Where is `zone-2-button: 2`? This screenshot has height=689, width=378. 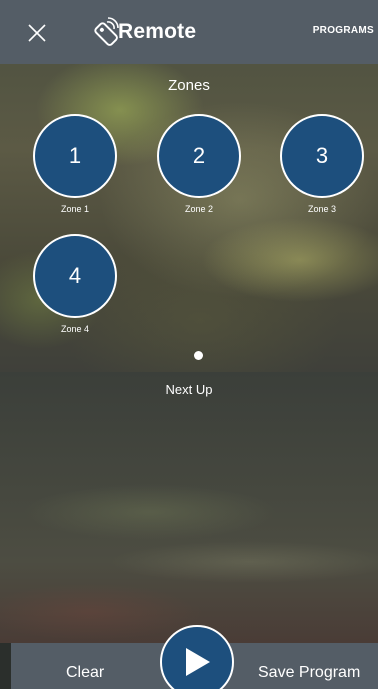 zone-2-button: 2 is located at coordinates (199, 156).